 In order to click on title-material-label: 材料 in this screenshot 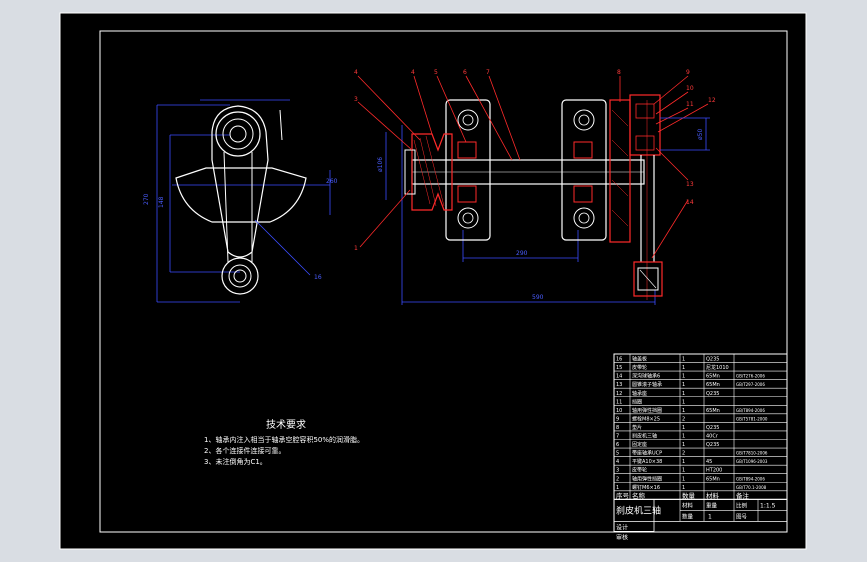, I will do `click(688, 505)`.